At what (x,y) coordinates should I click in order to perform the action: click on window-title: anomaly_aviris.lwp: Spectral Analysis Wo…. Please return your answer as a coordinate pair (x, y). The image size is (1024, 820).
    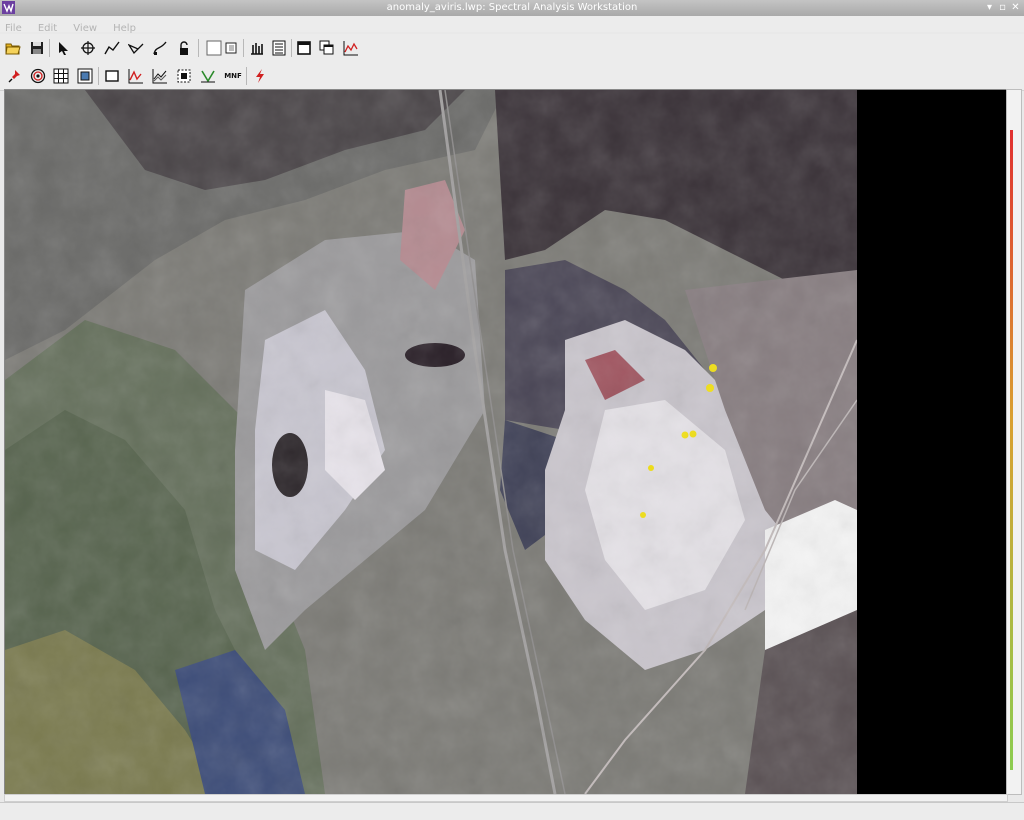
    Looking at the image, I should click on (512, 7).